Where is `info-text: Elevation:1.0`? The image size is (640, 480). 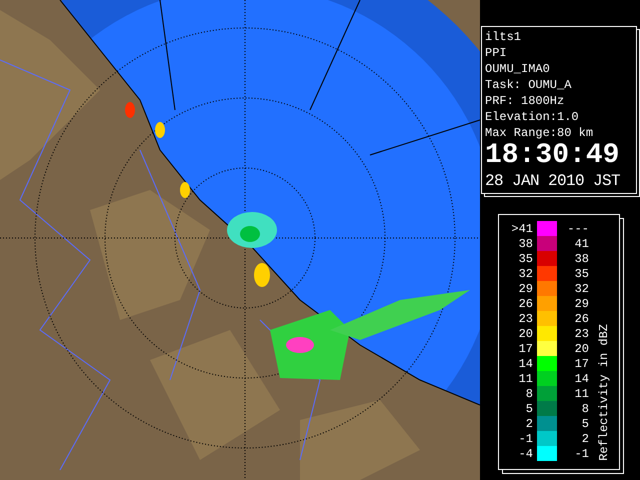
info-text: Elevation:1.0 is located at coordinates (532, 117).